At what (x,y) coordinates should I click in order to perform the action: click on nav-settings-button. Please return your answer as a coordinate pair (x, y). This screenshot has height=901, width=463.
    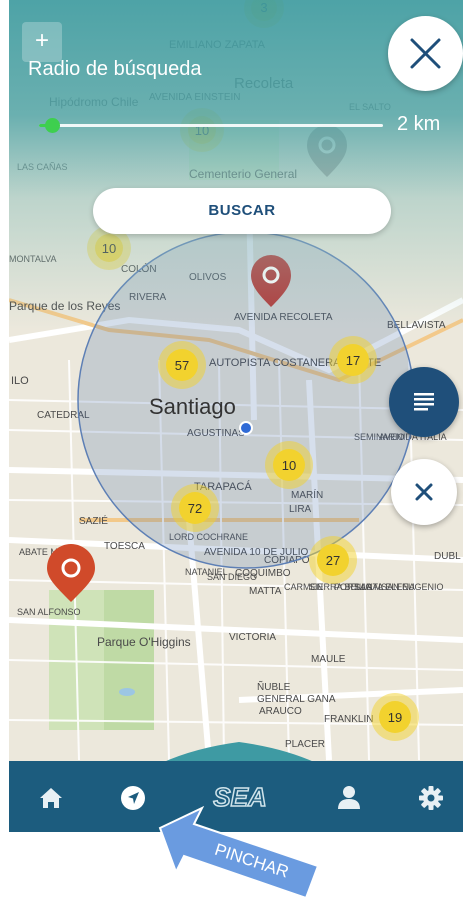
    Looking at the image, I should click on (431, 798).